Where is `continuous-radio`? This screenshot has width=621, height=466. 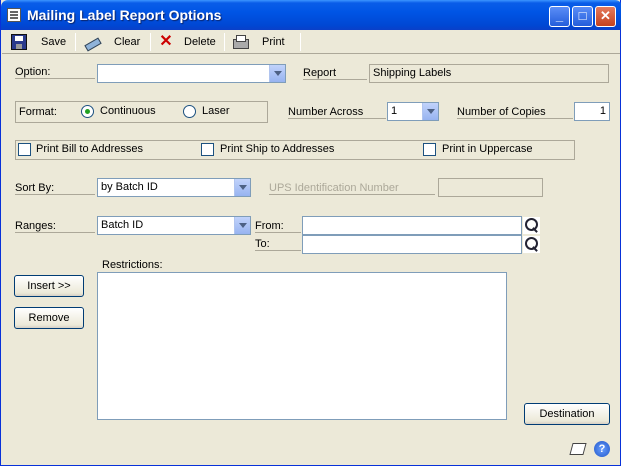
continuous-radio is located at coordinates (87, 111).